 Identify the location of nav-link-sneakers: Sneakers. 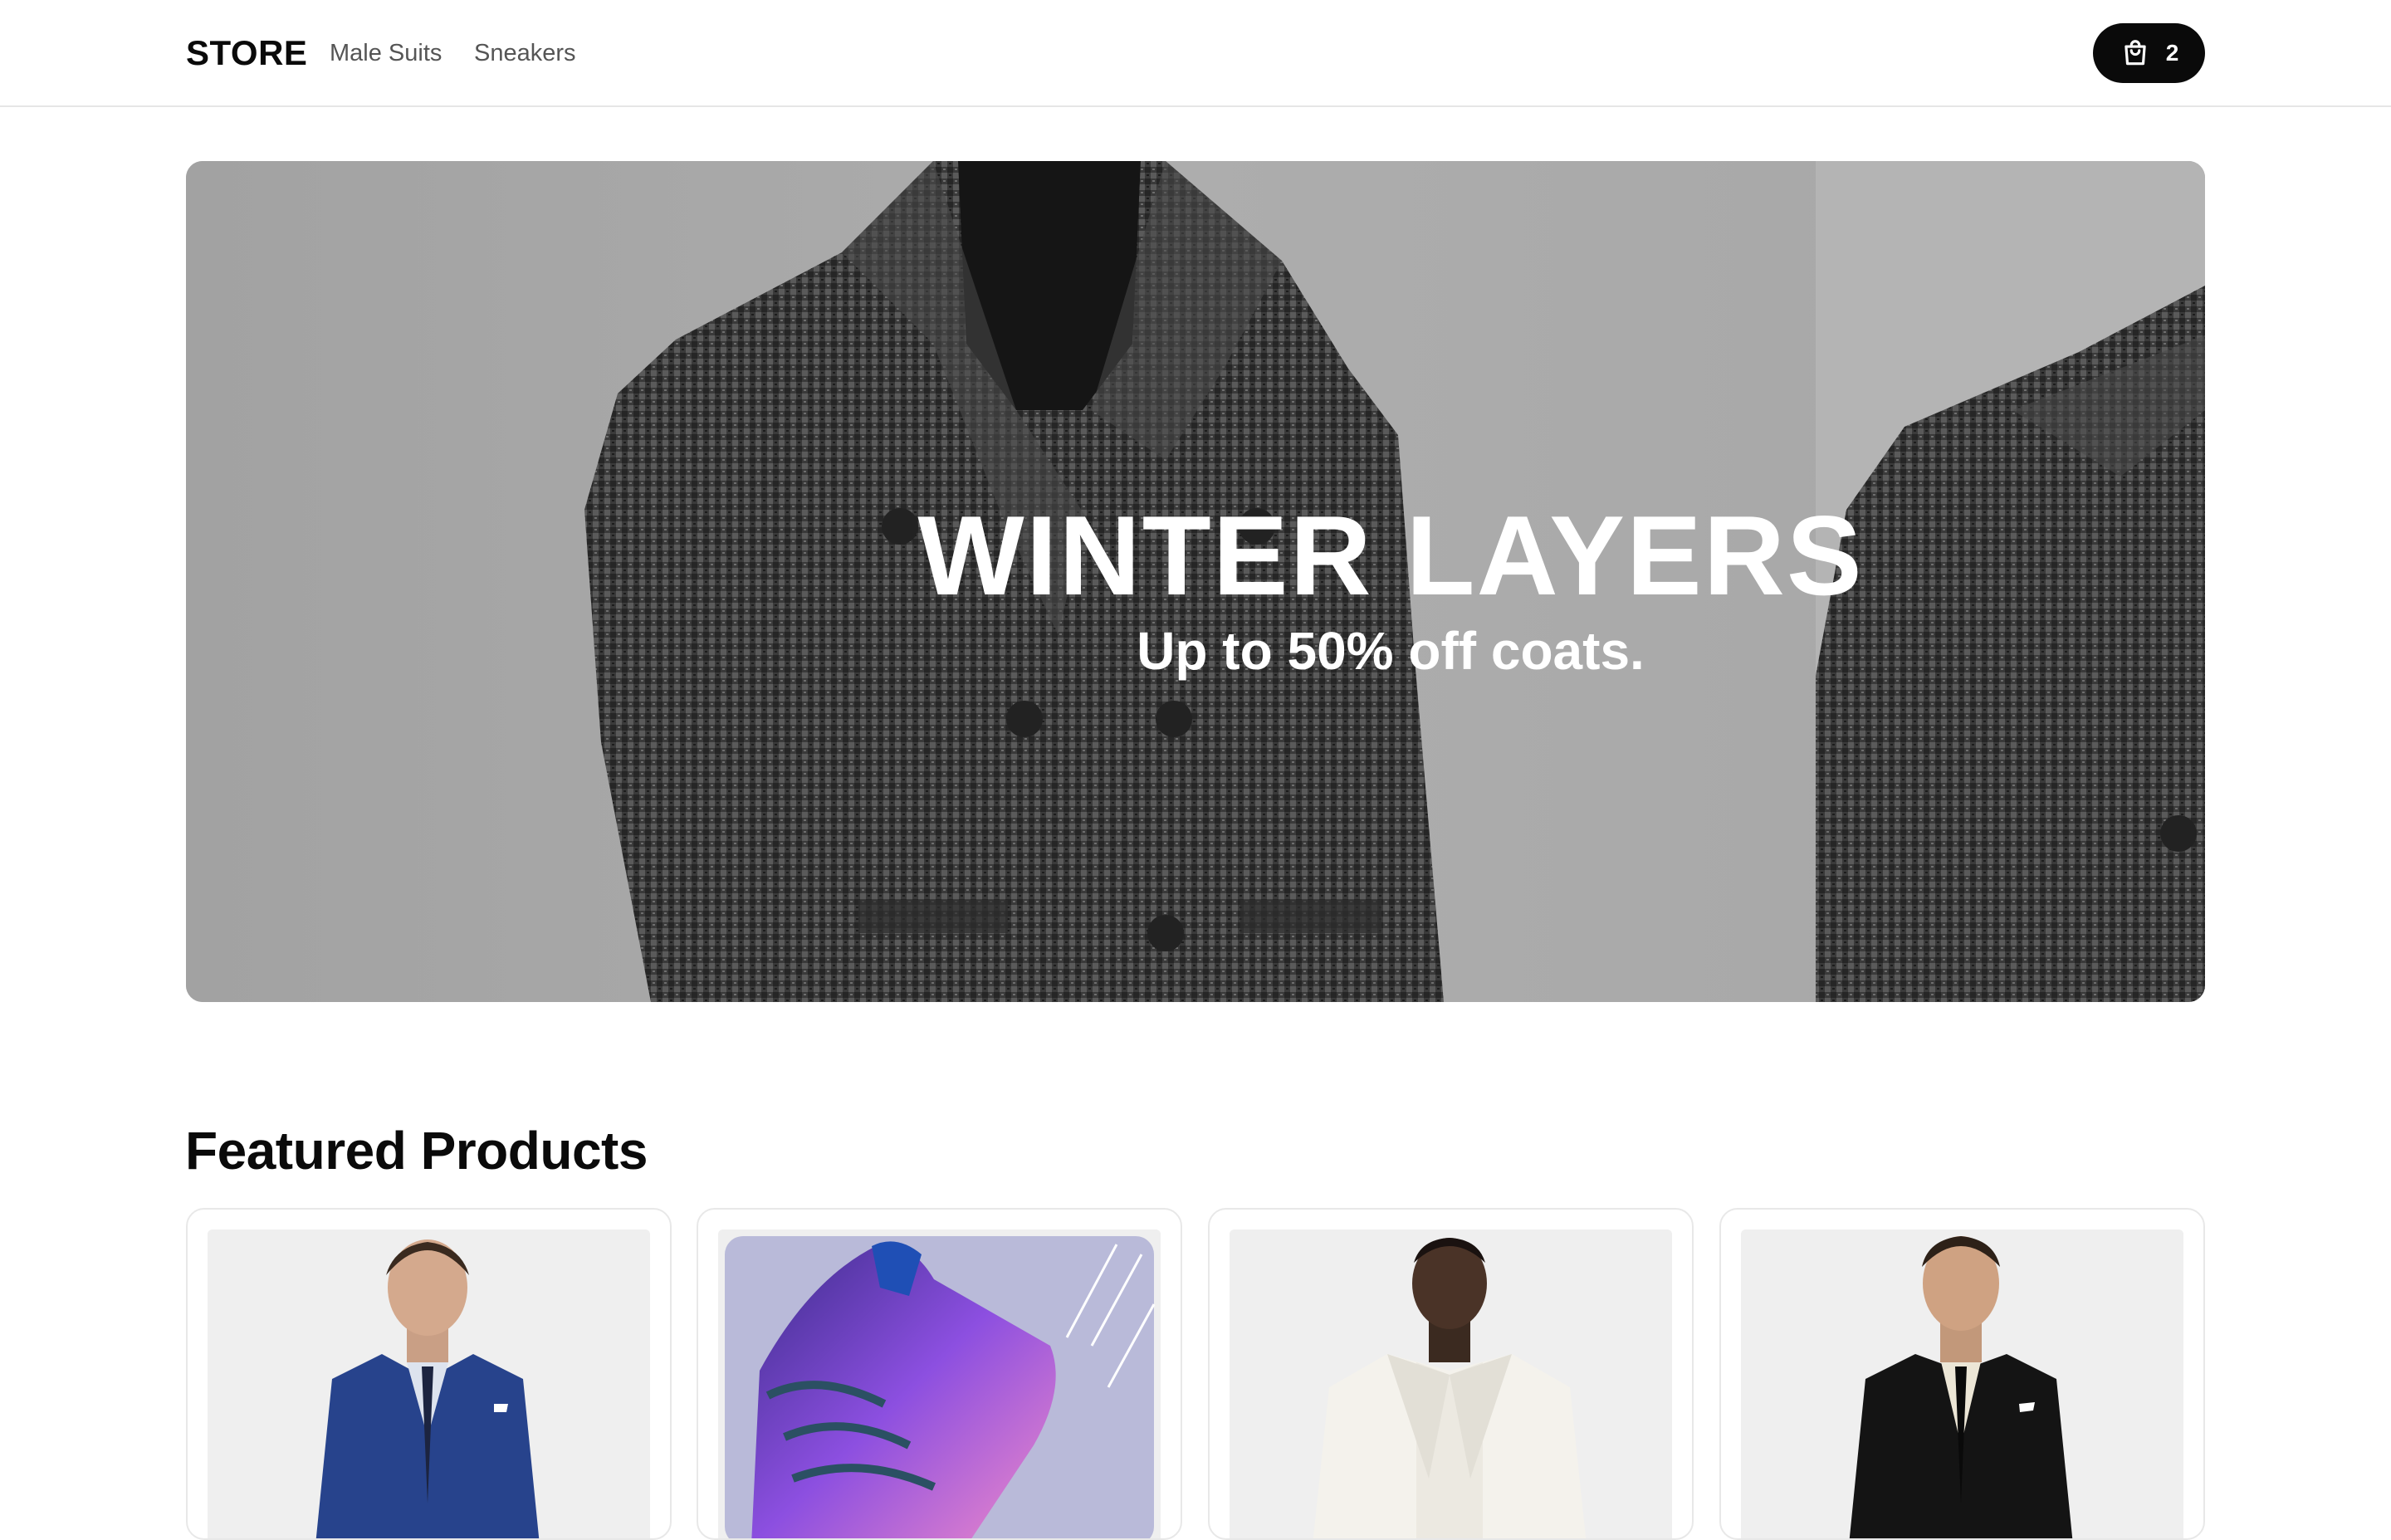
(525, 54).